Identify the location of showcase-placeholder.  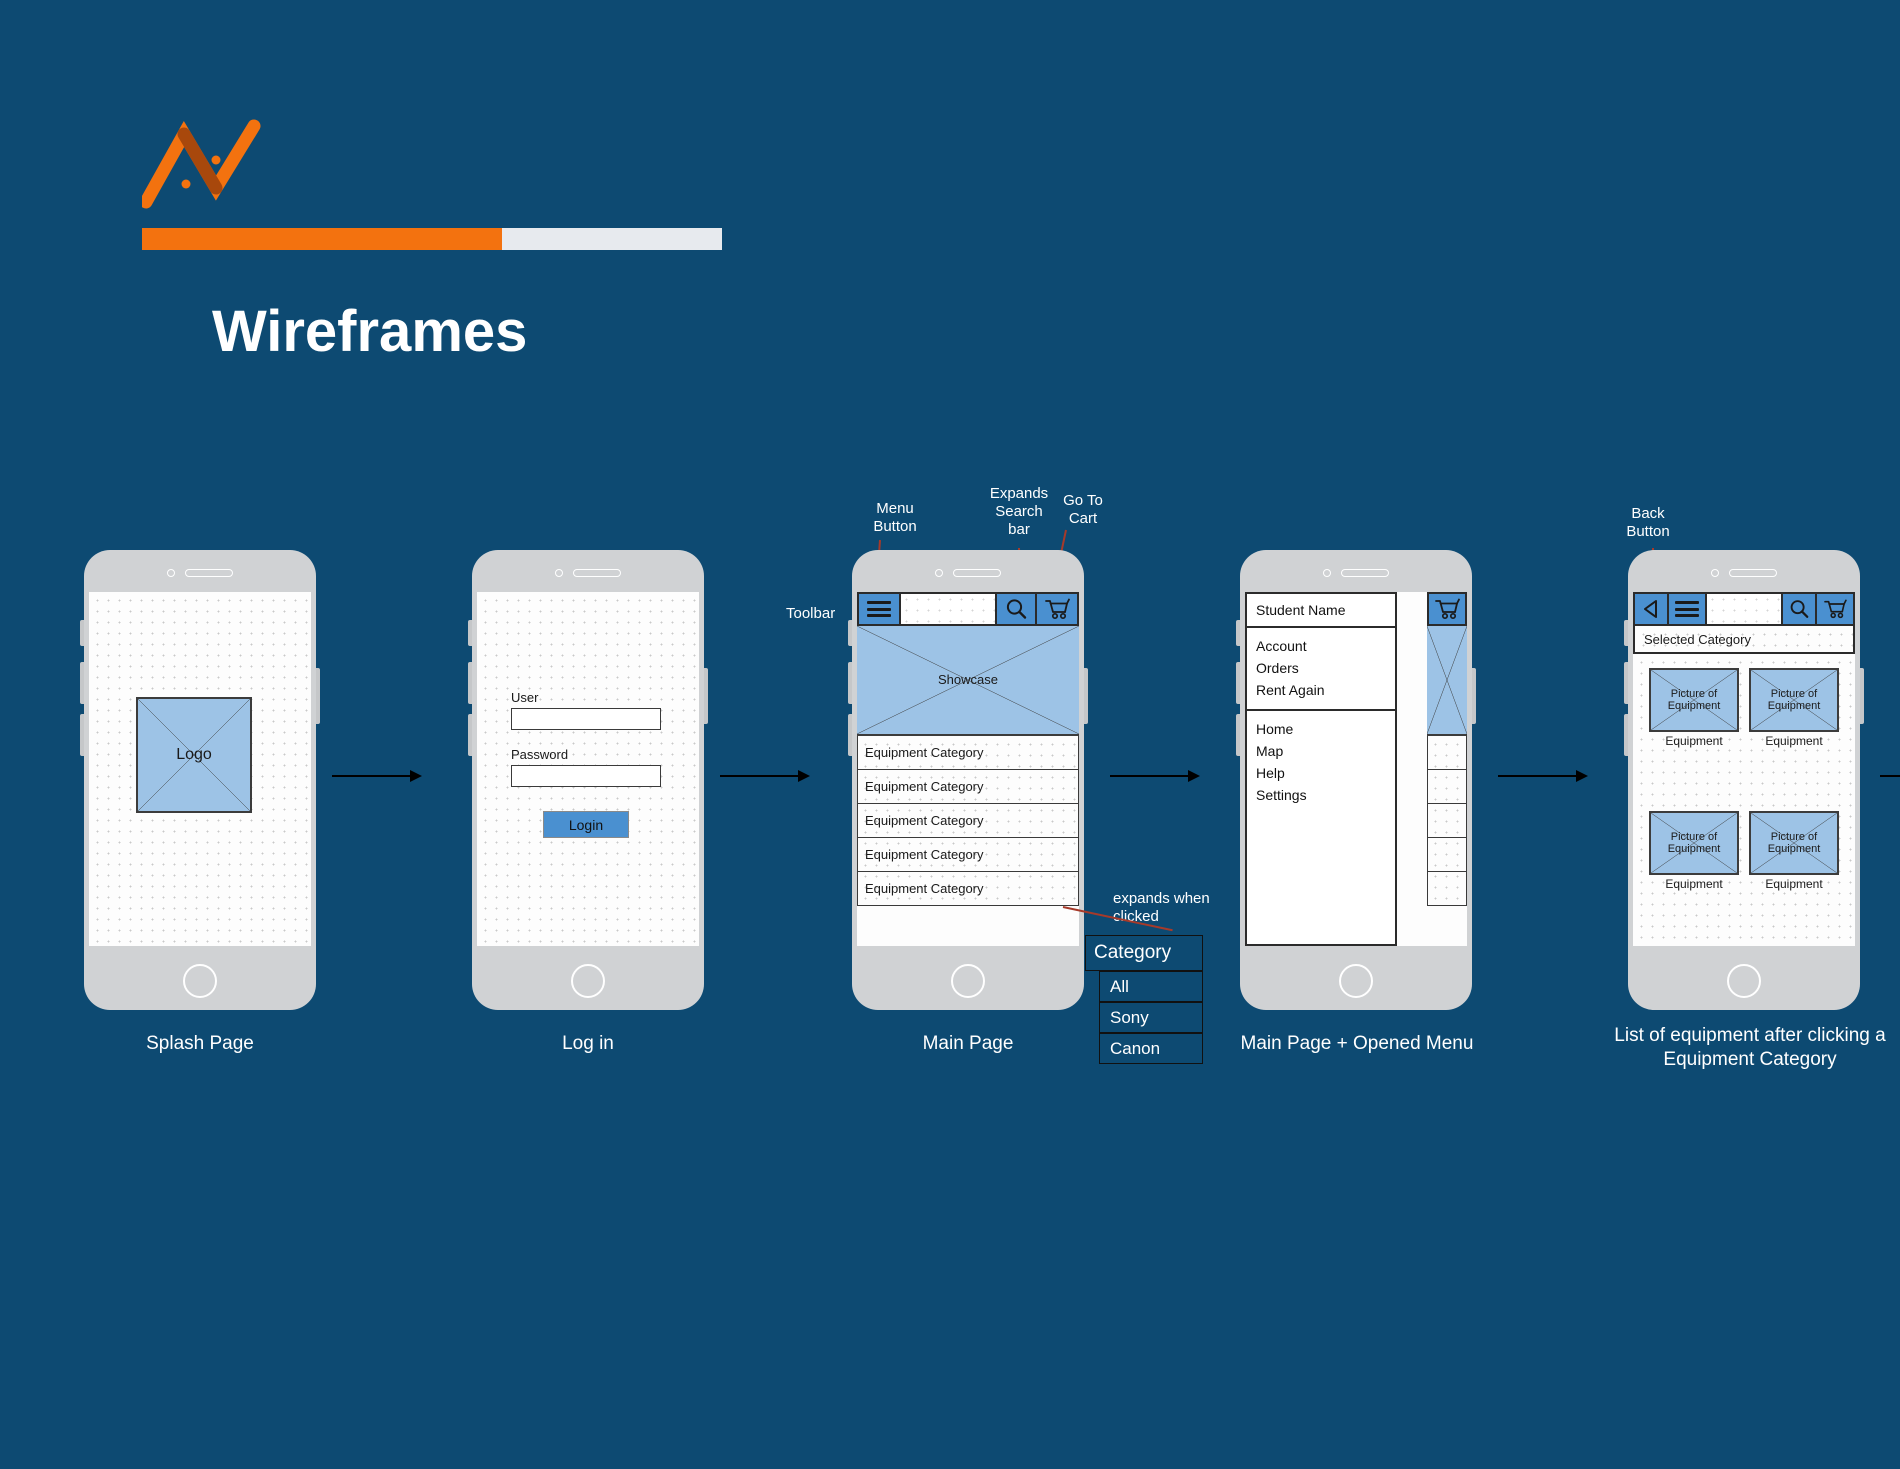
(1447, 681).